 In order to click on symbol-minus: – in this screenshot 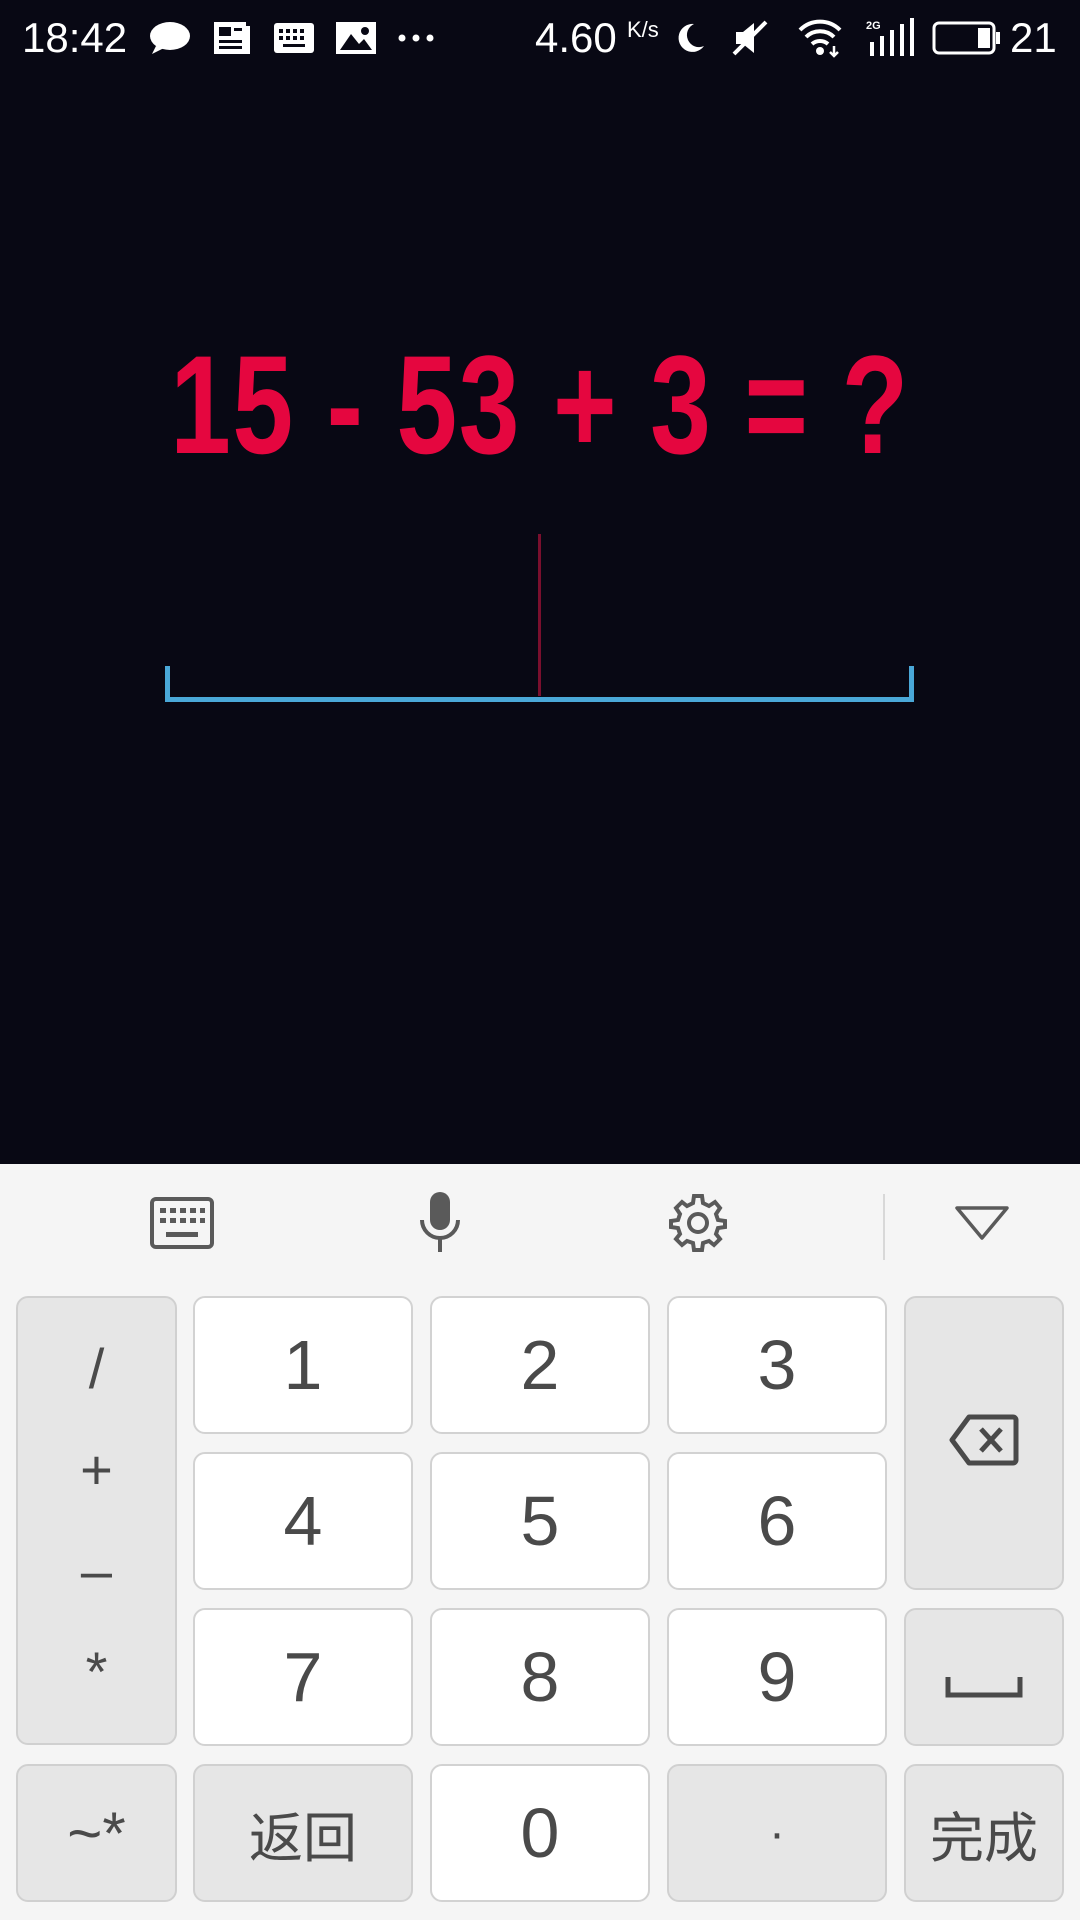, I will do `click(96, 1571)`.